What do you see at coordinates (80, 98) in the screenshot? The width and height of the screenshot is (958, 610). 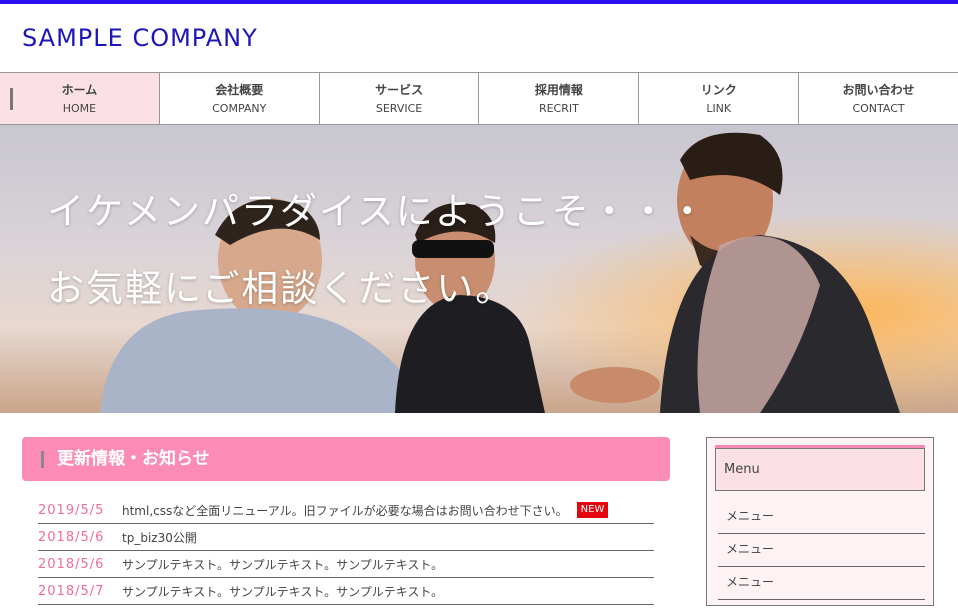 I see `nav-item-home: ホーム HOME` at bounding box center [80, 98].